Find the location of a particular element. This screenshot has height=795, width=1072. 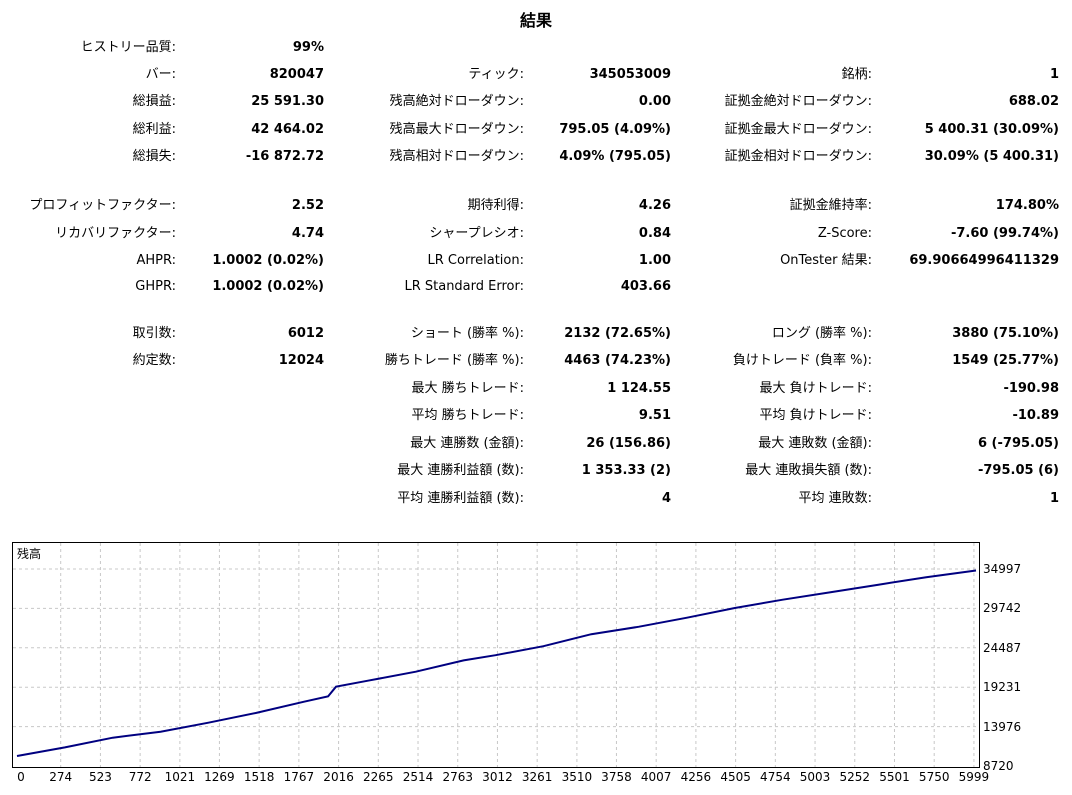

y-tick-label: 34997 is located at coordinates (1002, 569).